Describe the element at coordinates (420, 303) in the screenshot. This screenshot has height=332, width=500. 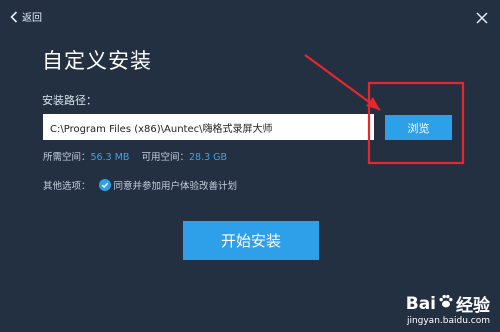
I see `watermark-brand-left: Bai` at that location.